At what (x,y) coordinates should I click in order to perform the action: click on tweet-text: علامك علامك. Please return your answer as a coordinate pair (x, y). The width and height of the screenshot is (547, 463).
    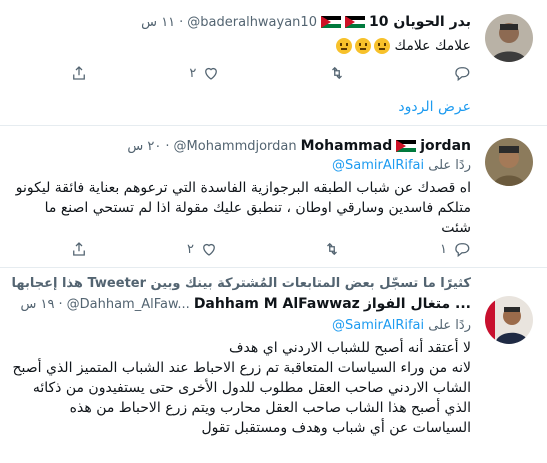
    Looking at the image, I should click on (241, 46).